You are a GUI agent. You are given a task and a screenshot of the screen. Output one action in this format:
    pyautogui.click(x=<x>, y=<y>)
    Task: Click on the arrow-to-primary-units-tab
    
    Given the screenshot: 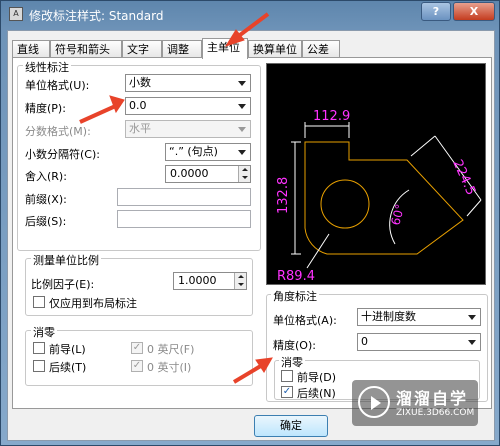 What is the action you would take?
    pyautogui.click(x=252, y=26)
    